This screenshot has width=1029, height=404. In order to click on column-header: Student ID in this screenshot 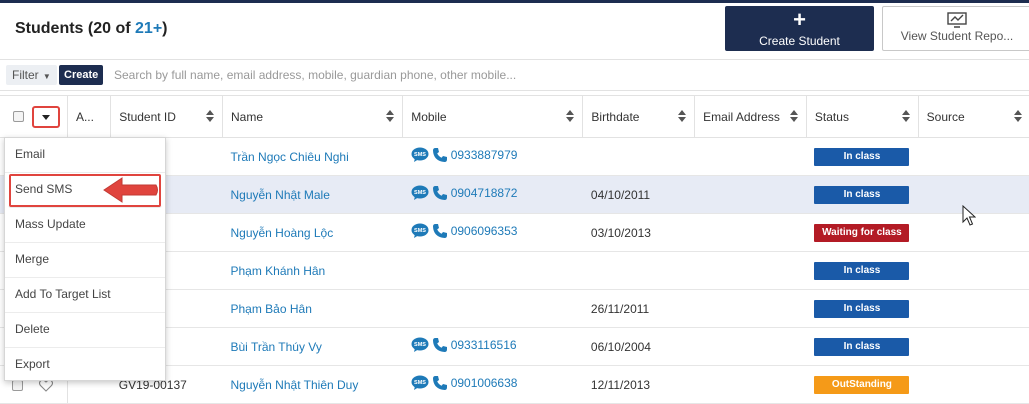, I will do `click(166, 116)`.